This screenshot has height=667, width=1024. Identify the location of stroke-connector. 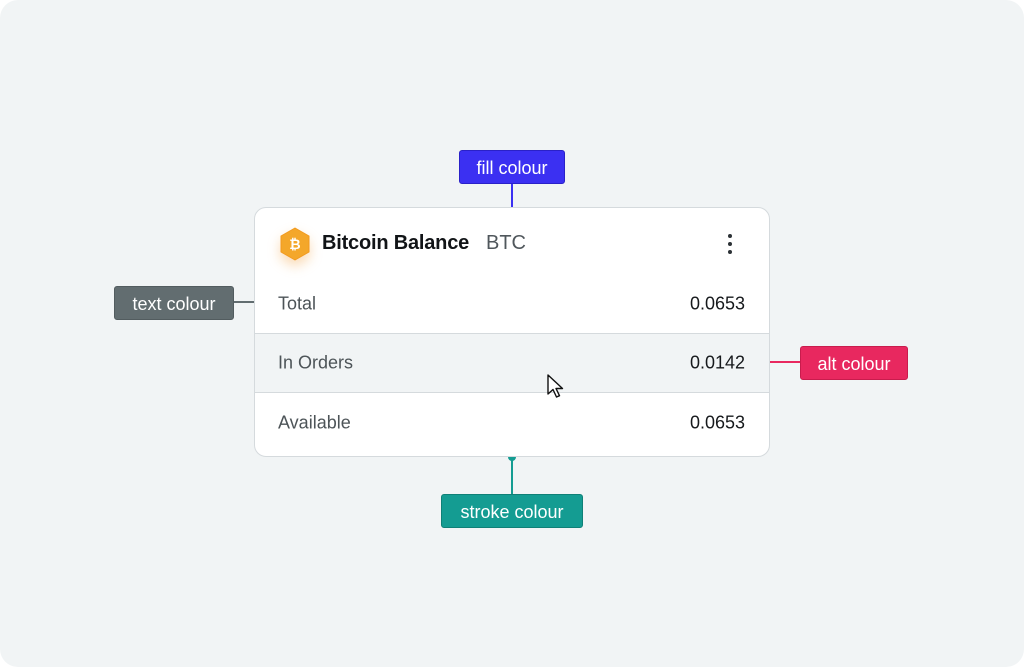
(512, 476).